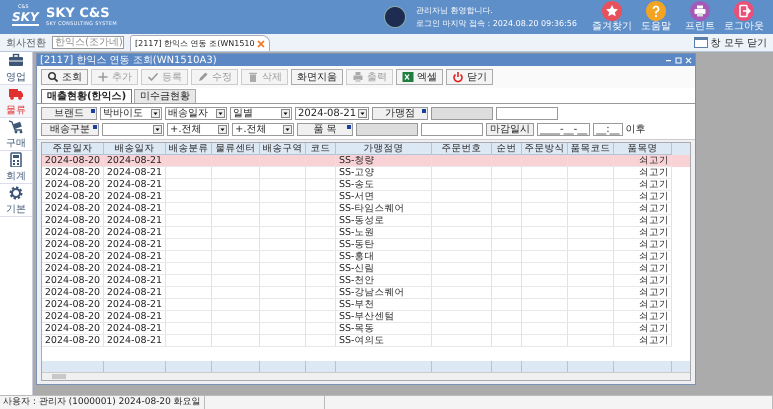 This screenshot has width=773, height=409. Describe the element at coordinates (131, 113) in the screenshot. I see `select-field: 박바이도` at that location.